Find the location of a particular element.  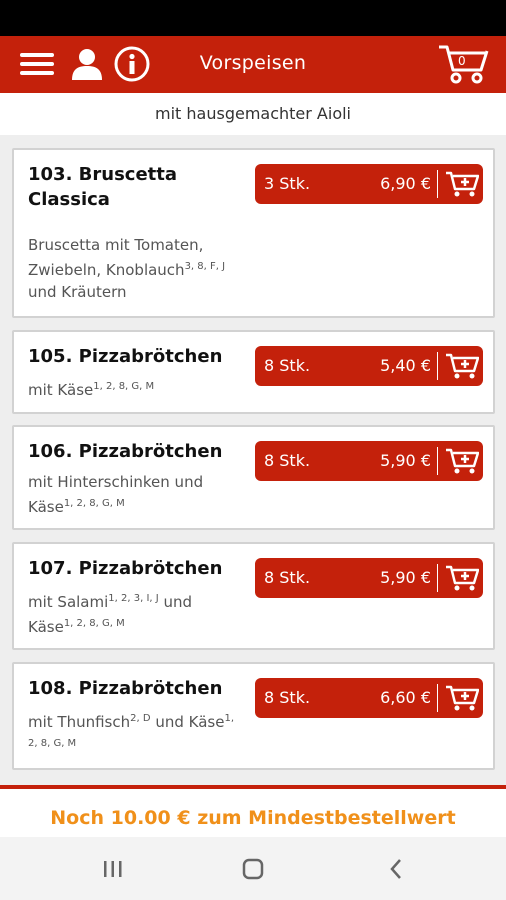

item-name: 108. Pizzabrötchen is located at coordinates (125, 688).